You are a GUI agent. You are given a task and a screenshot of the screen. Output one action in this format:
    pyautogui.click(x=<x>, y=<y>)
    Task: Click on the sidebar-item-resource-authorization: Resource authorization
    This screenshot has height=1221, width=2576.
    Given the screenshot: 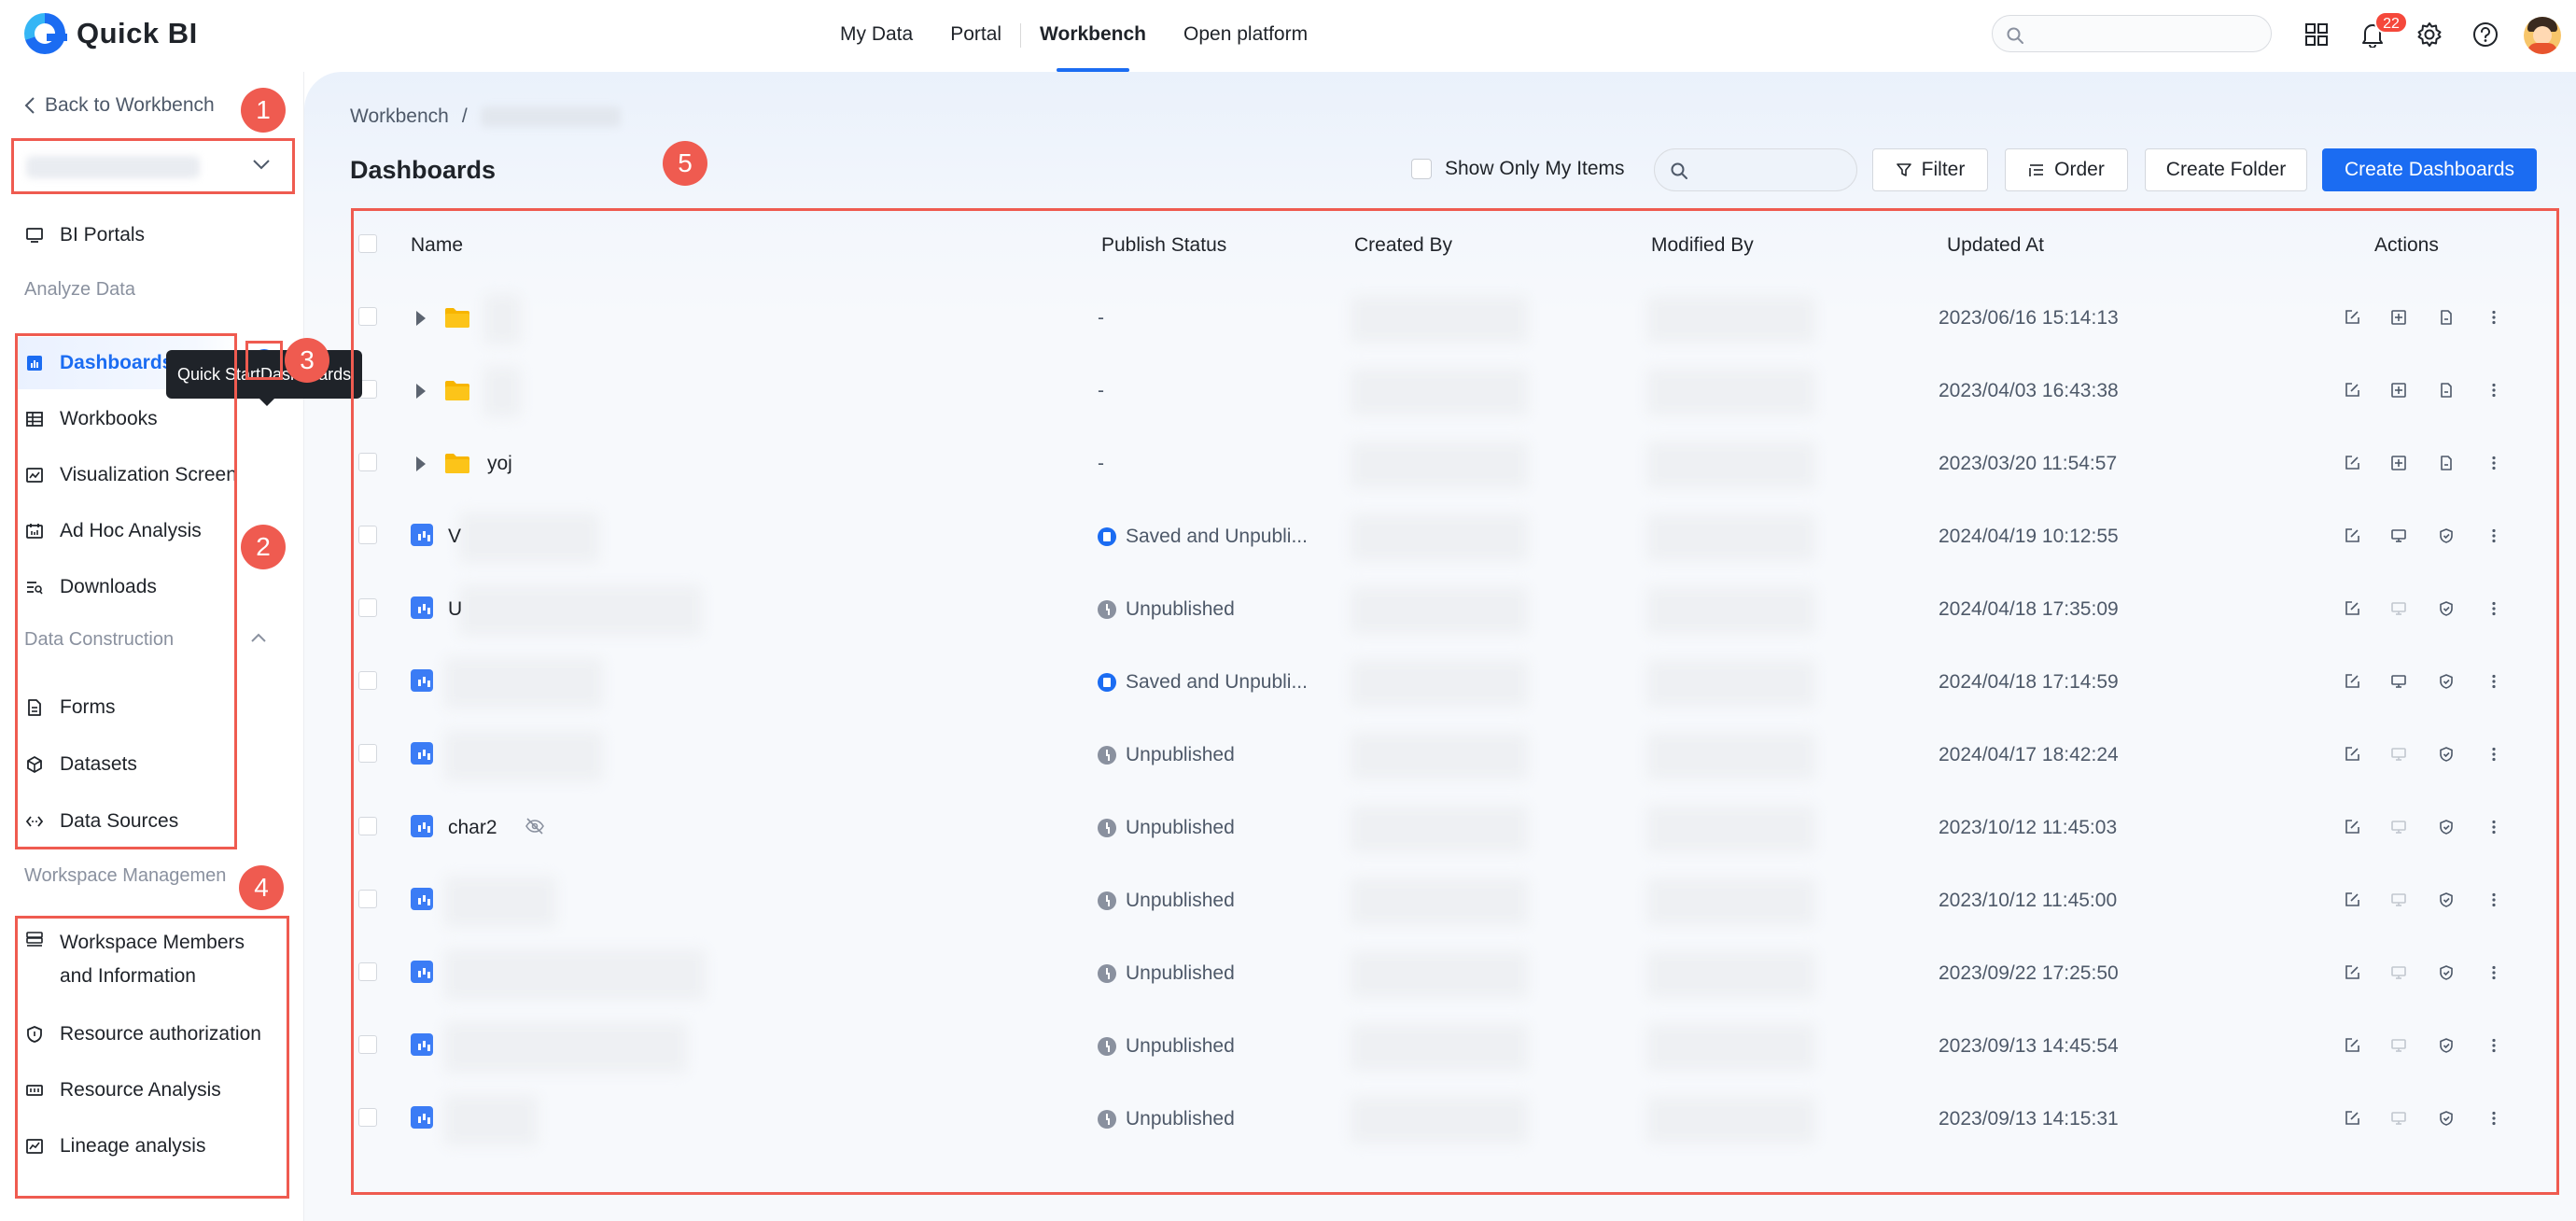 What is the action you would take?
    pyautogui.click(x=155, y=1034)
    